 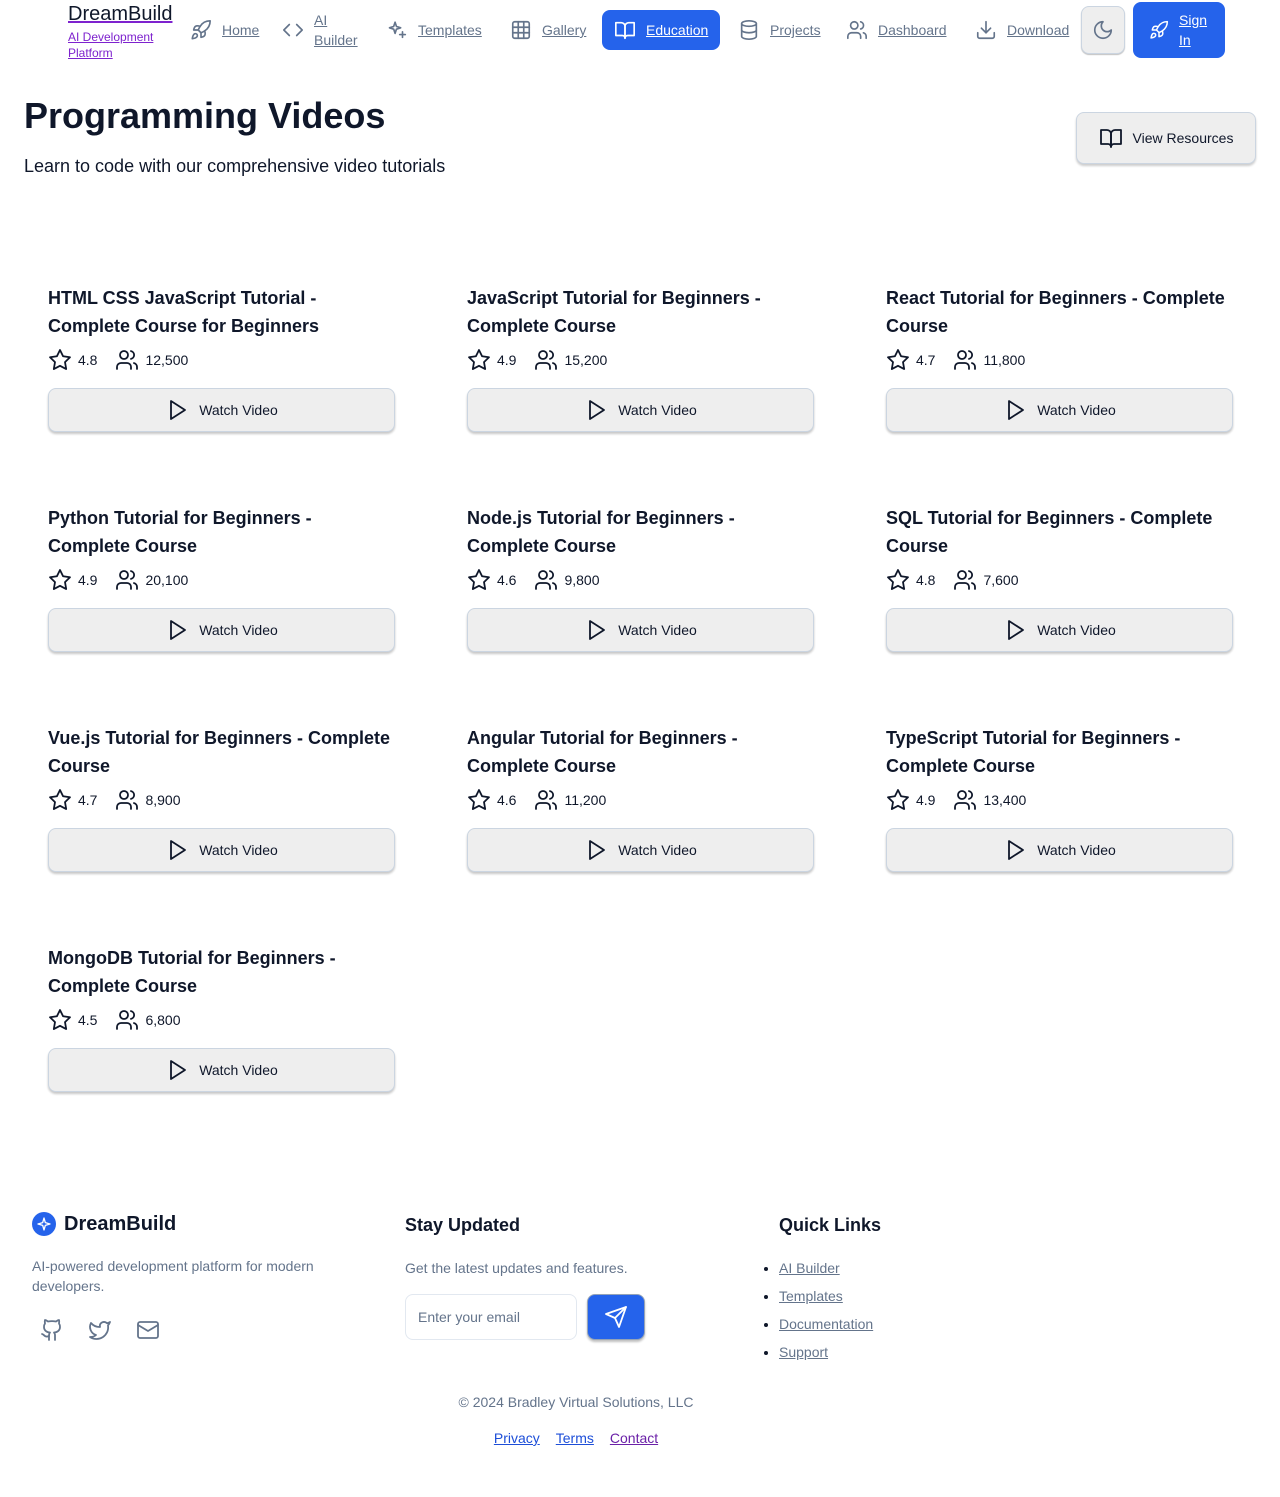 What do you see at coordinates (322, 30) in the screenshot?
I see `nav-ai-builder: AI Builder` at bounding box center [322, 30].